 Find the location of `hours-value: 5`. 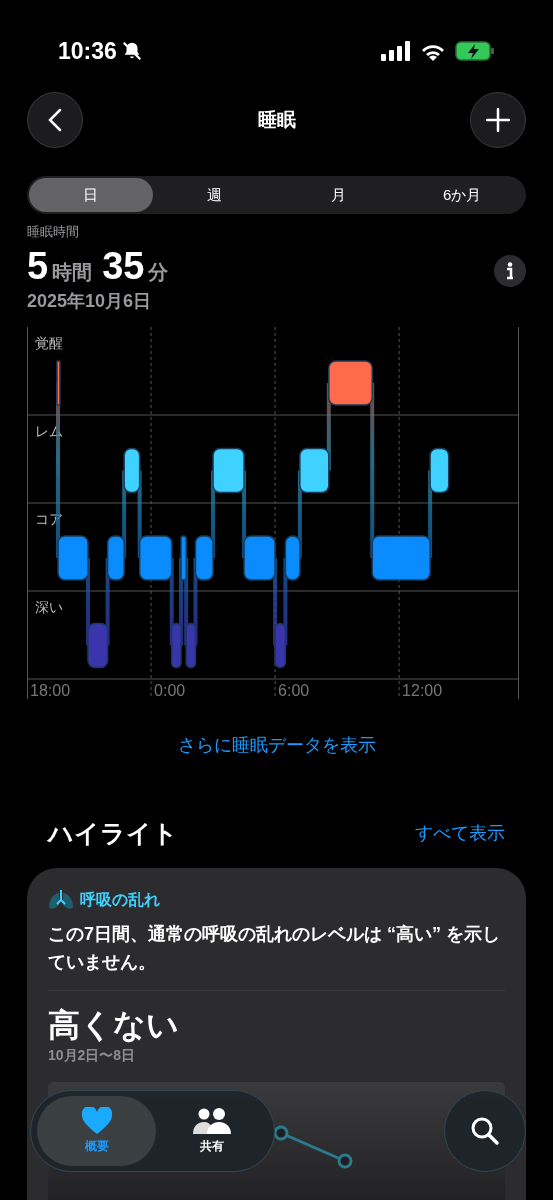

hours-value: 5 is located at coordinates (38, 265).